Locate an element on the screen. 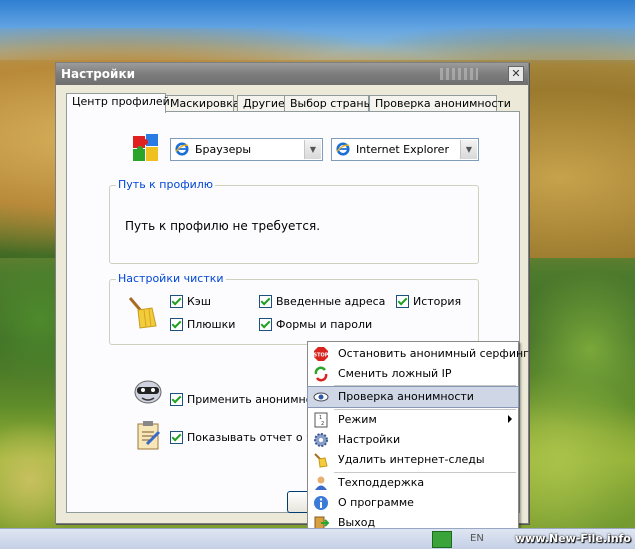  titlebar-pattern is located at coordinates (459, 74).